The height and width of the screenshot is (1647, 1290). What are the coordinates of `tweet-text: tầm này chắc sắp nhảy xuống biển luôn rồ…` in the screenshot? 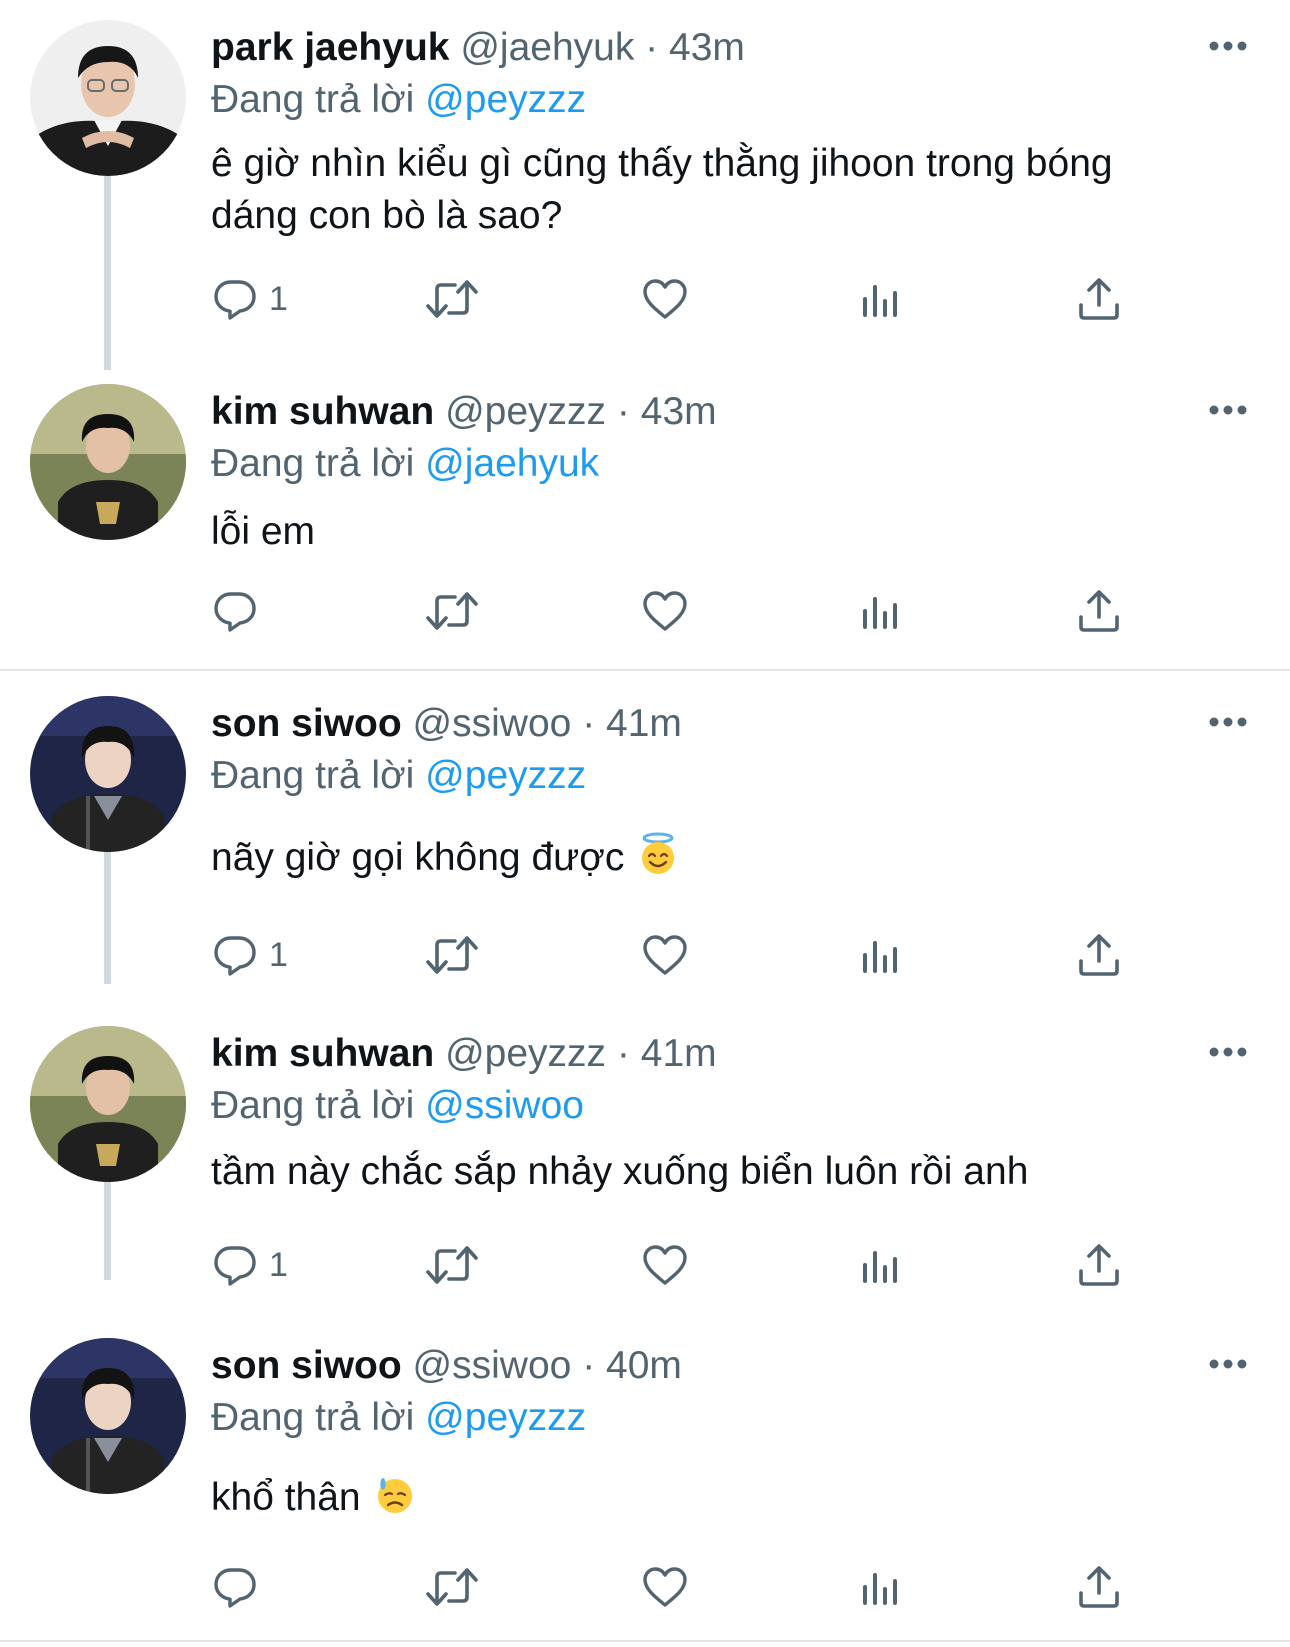 It's located at (620, 1171).